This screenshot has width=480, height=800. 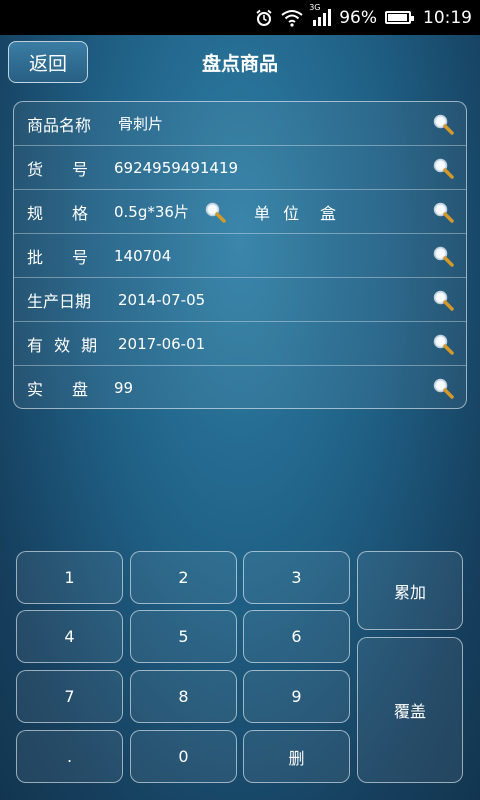 I want to click on spec-label-char1: 规, so click(x=35, y=213).